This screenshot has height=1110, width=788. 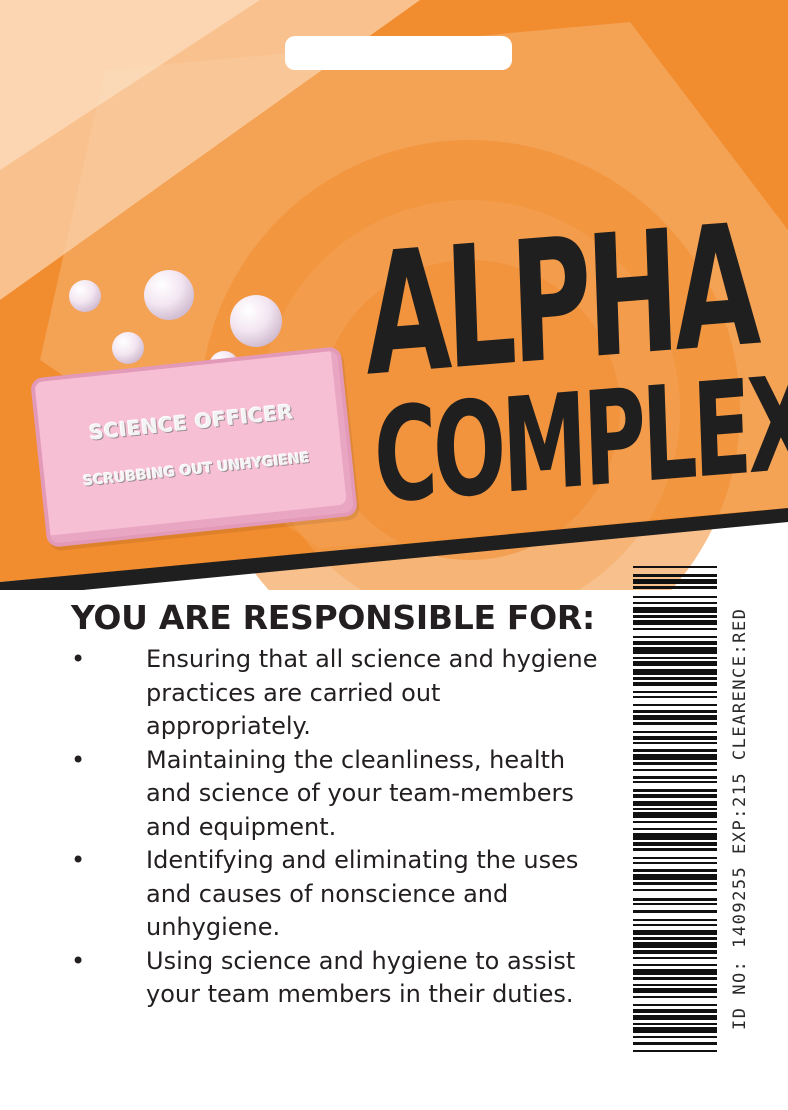 What do you see at coordinates (740, 818) in the screenshot?
I see `id-number-text: ID NO: 1409255 EXP:215 CLEARENCE:RED` at bounding box center [740, 818].